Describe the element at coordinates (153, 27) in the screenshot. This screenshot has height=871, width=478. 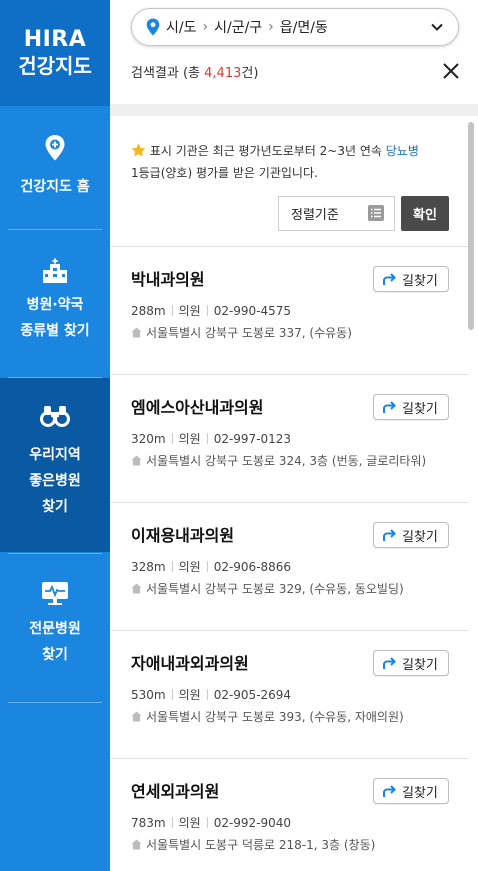
I see `location-pin-icon` at that location.